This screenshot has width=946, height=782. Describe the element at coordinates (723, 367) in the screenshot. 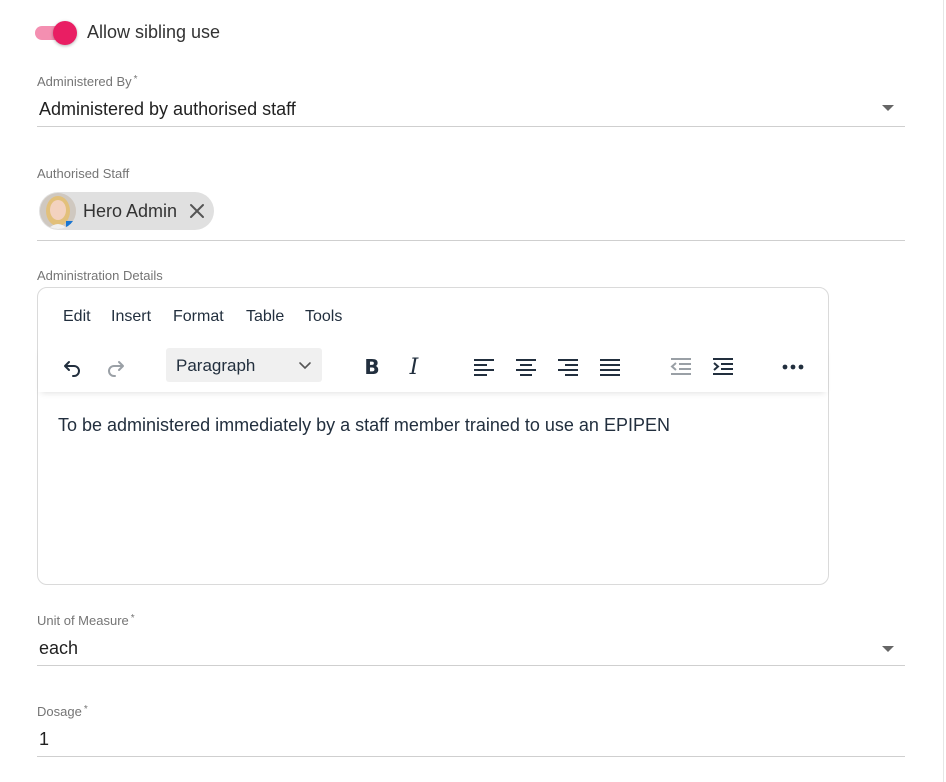

I see `indent-icon` at that location.